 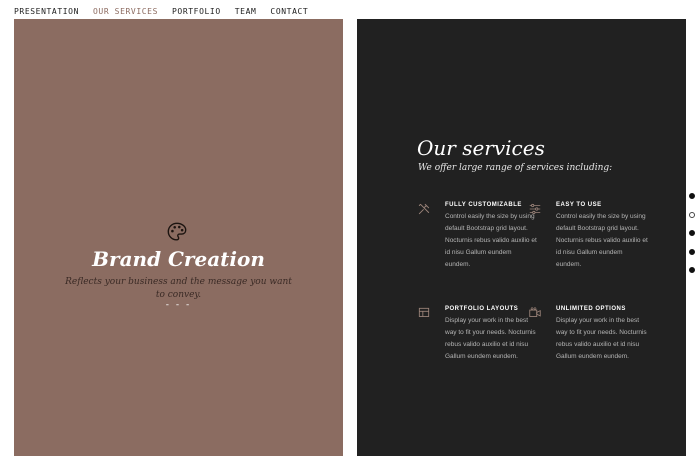 I want to click on palette-icon, so click(x=177, y=231).